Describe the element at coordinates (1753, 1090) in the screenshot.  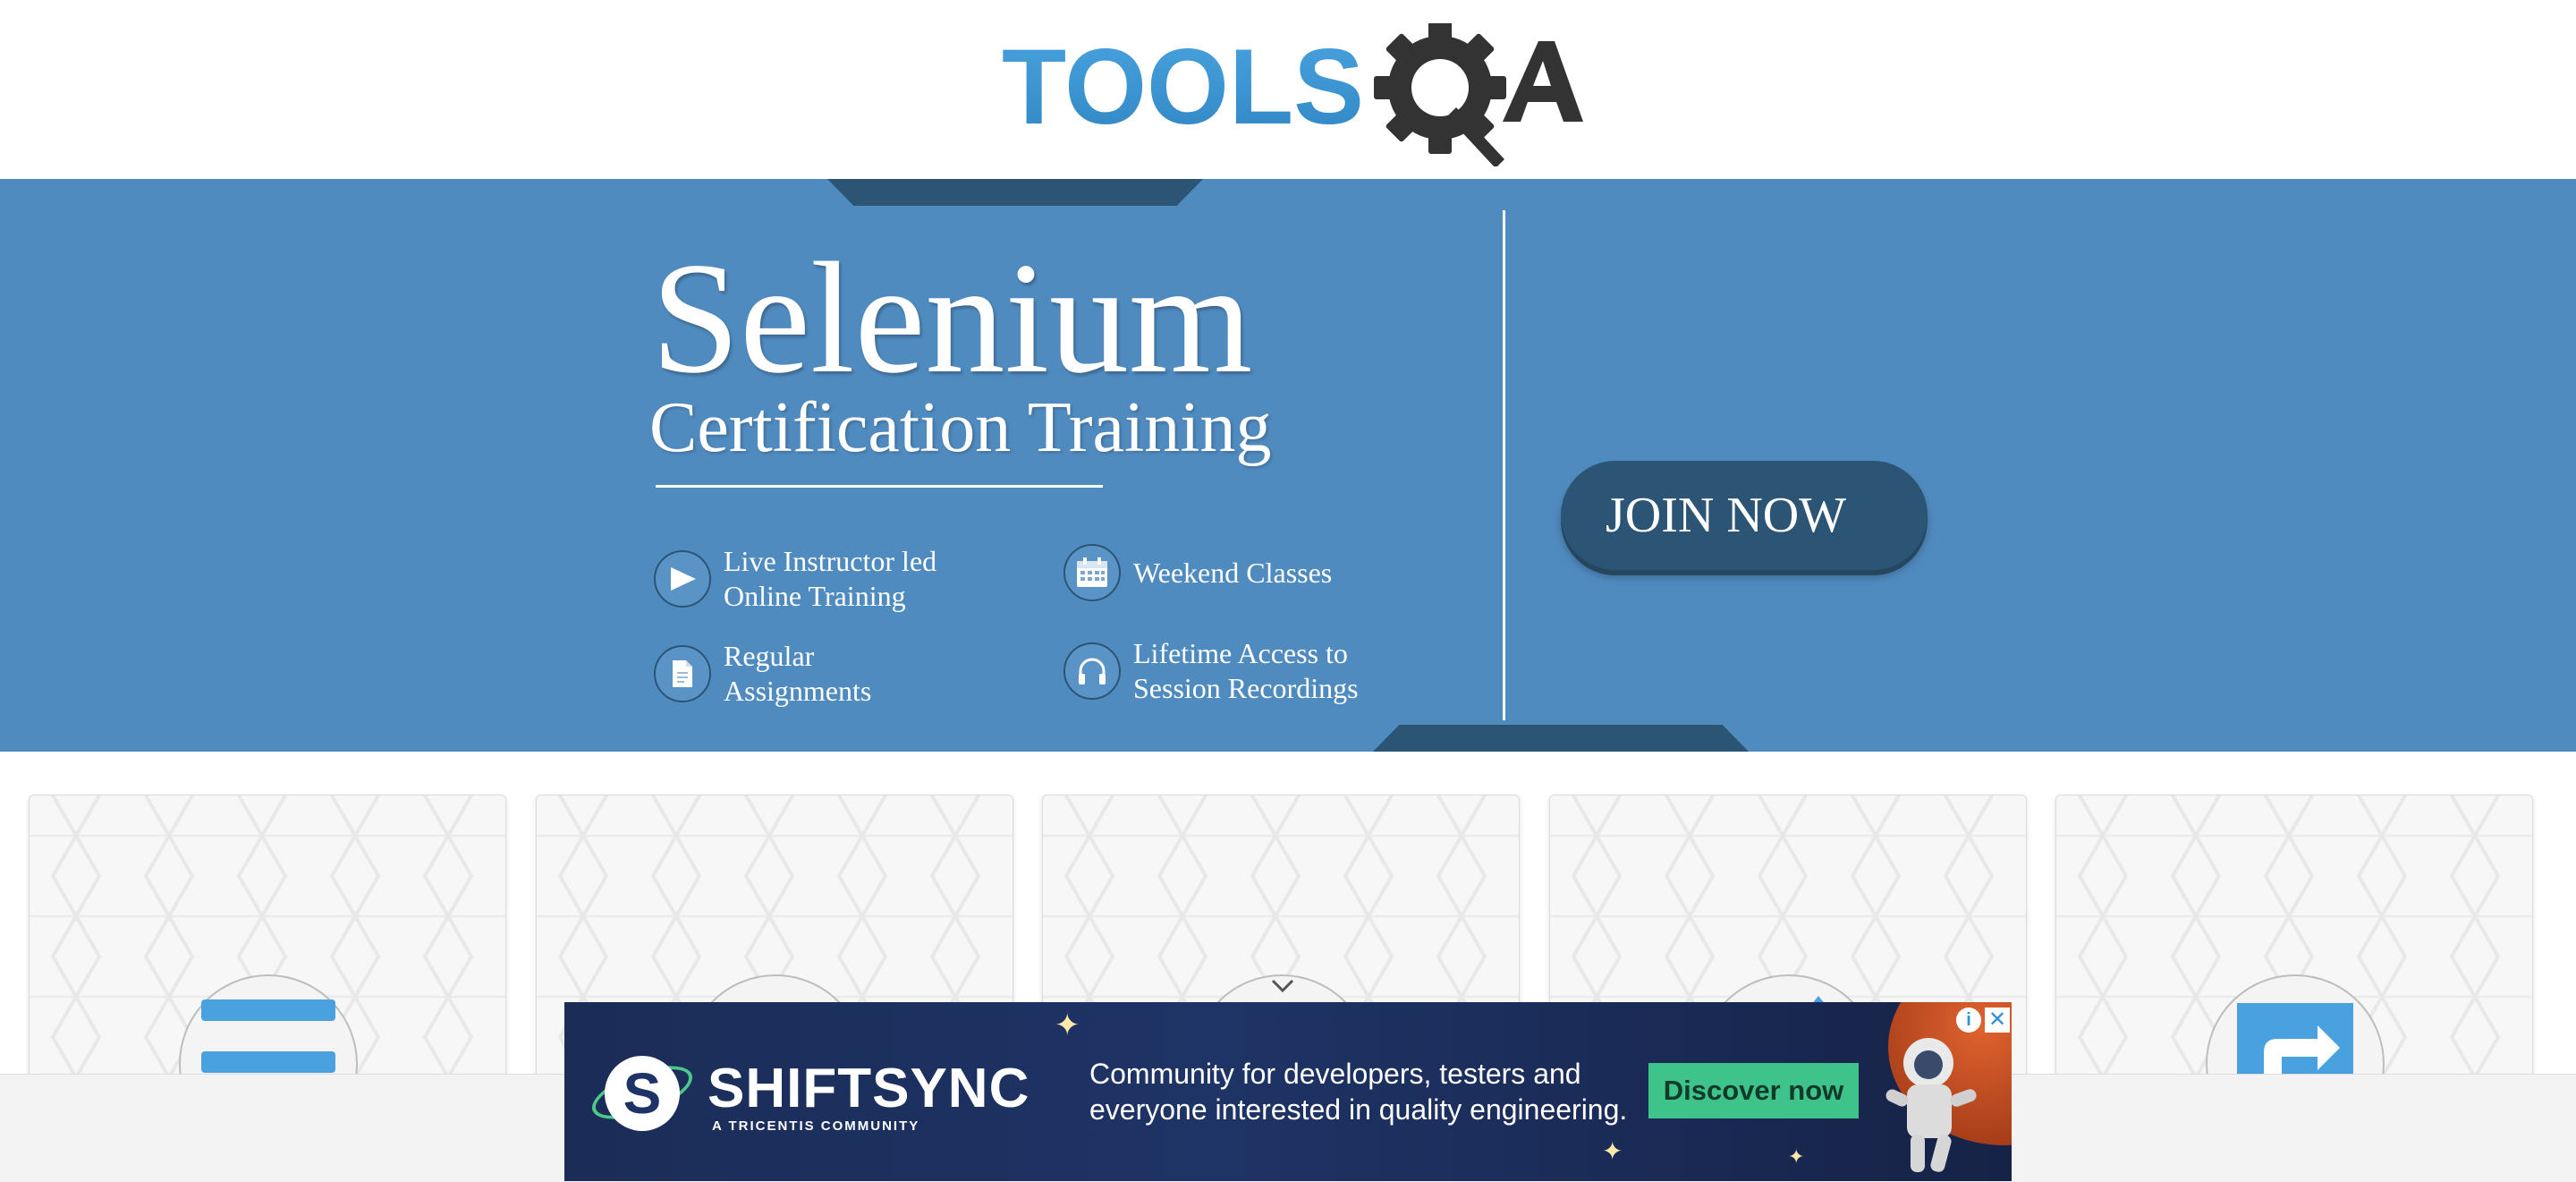
I see `discover-now-button: Discover now` at that location.